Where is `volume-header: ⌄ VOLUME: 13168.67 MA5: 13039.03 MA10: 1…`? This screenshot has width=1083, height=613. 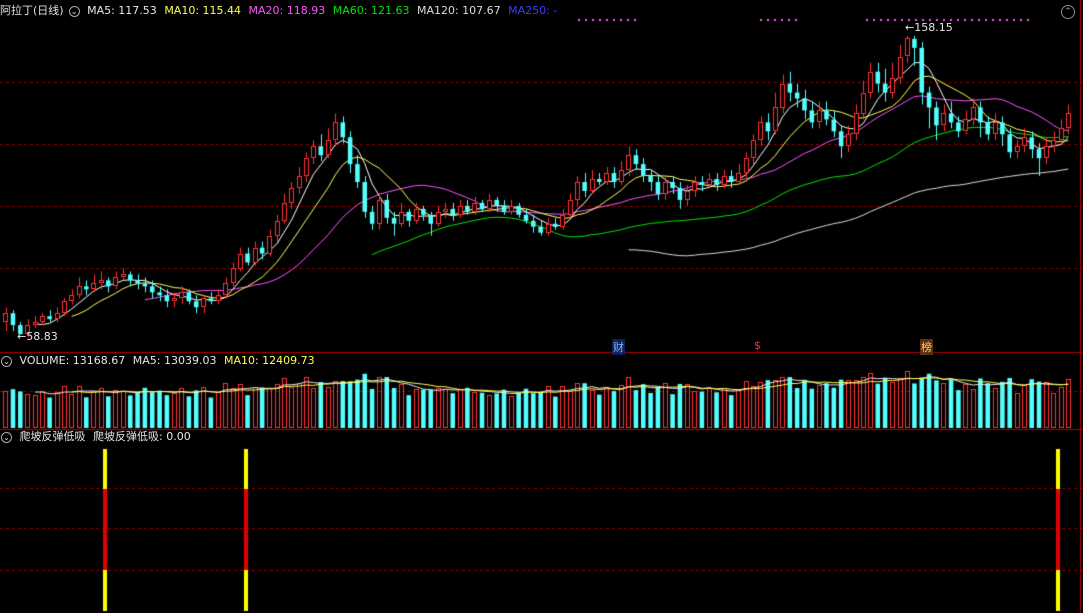 volume-header: ⌄ VOLUME: 13168.67 MA5: 13039.03 MA10: 1… is located at coordinates (159, 361).